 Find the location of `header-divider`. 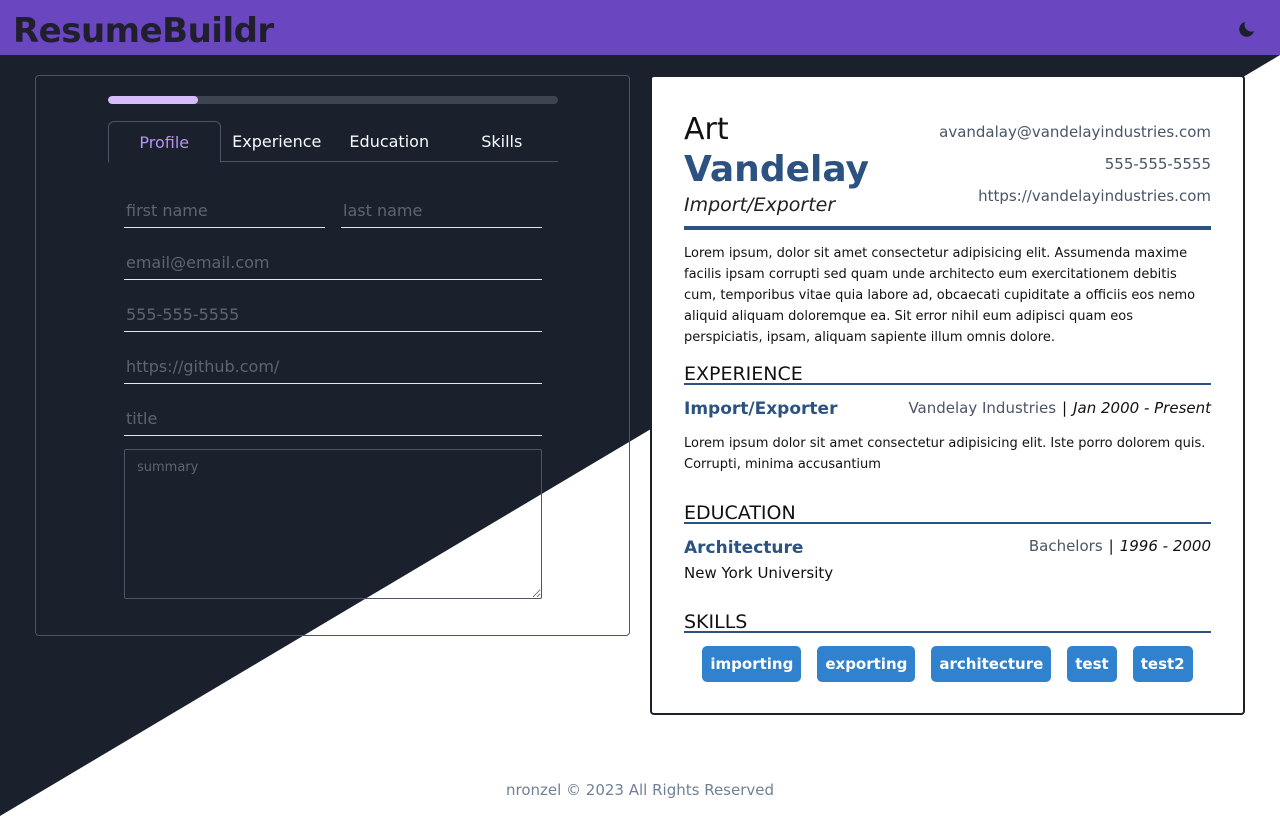

header-divider is located at coordinates (947, 228).